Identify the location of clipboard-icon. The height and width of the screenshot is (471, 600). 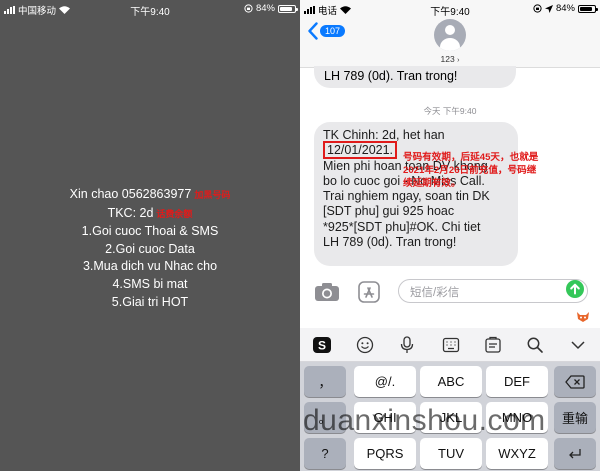
(493, 345).